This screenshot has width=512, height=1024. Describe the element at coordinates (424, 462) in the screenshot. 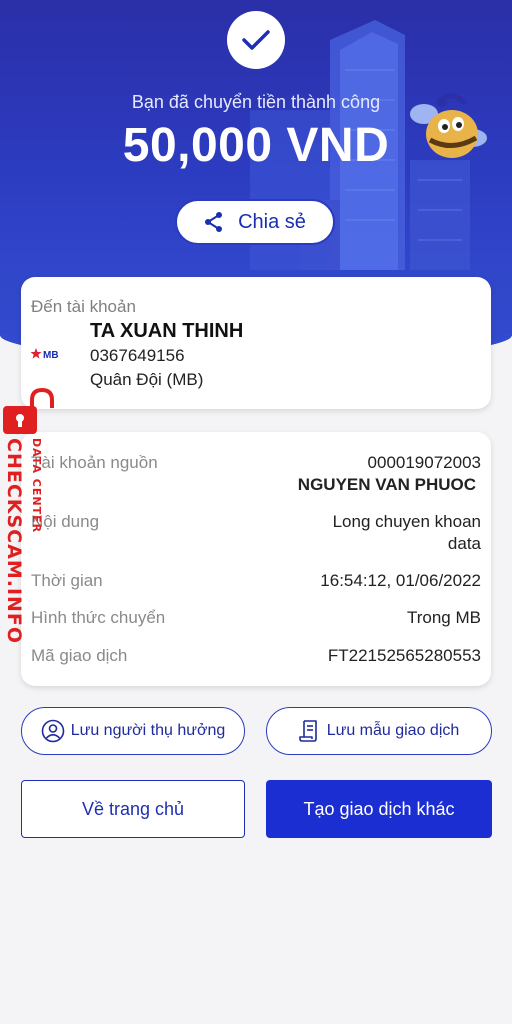

I see `source-account-number: 000019072003` at that location.